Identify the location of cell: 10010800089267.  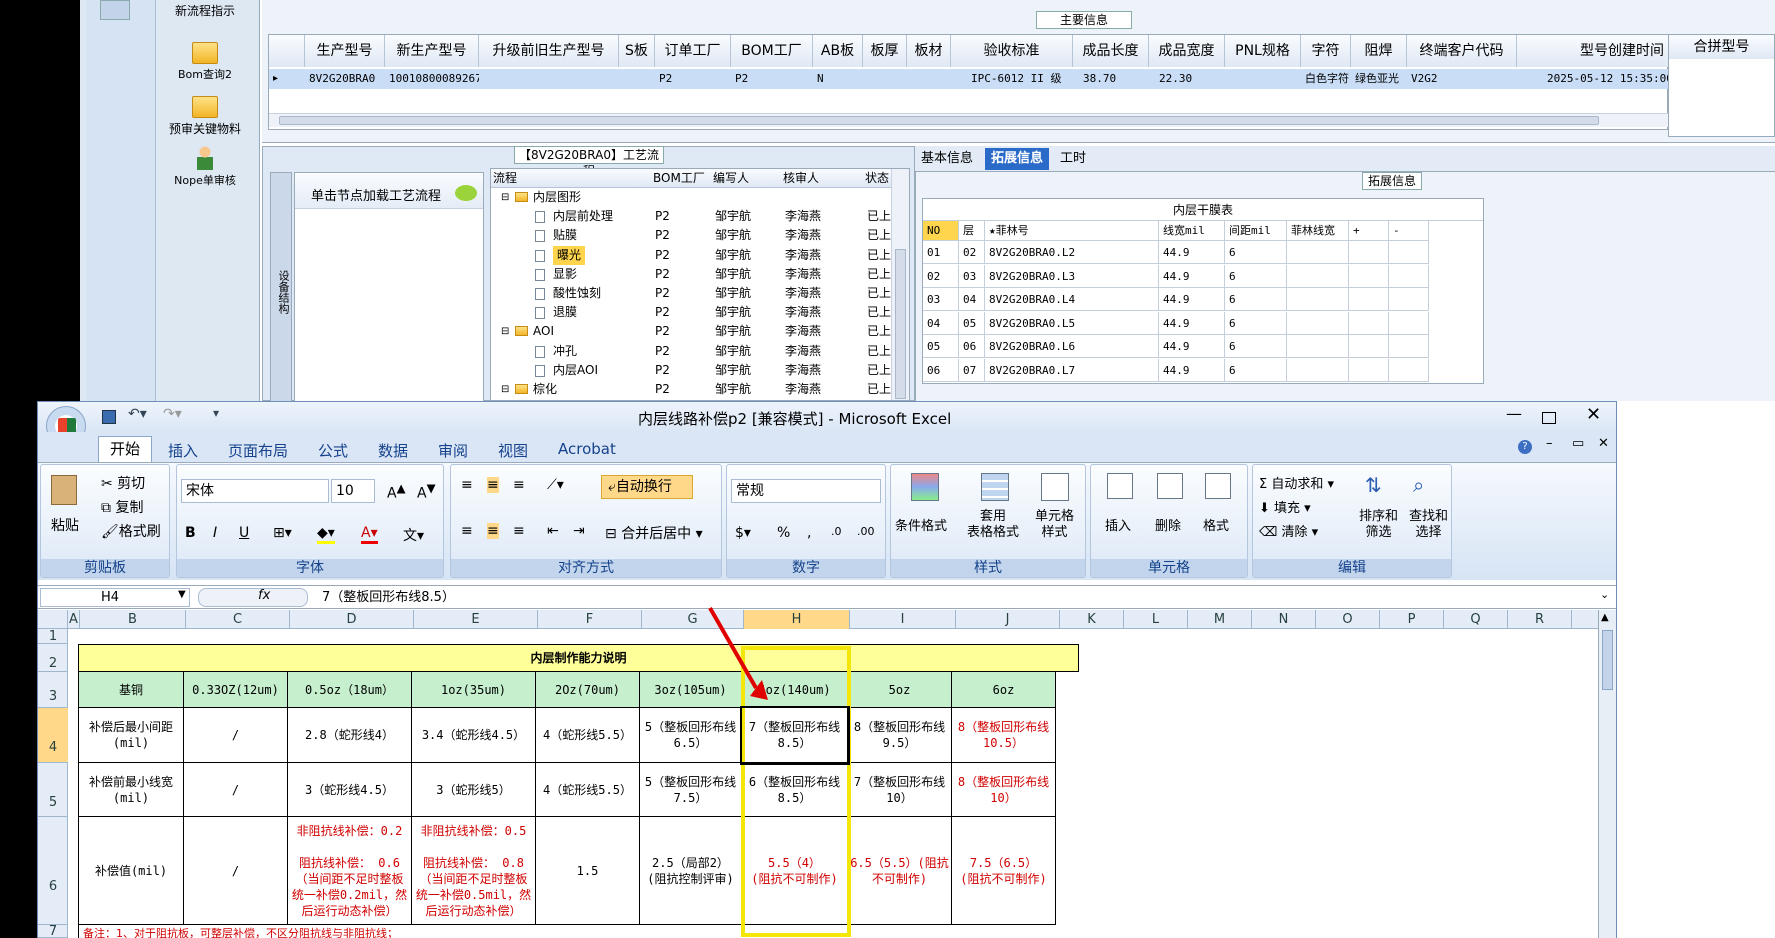
(432, 79).